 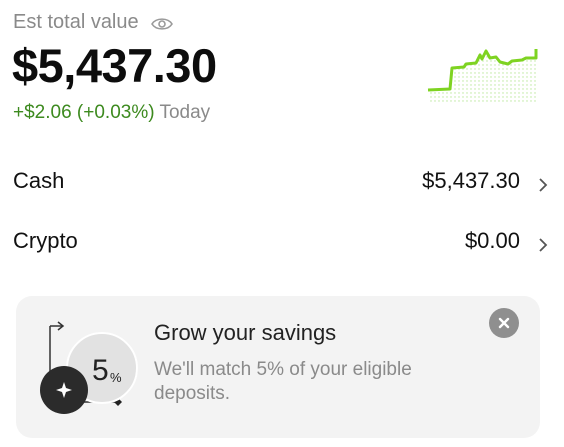 I want to click on est-total-value-label: Est total value, so click(x=76, y=22).